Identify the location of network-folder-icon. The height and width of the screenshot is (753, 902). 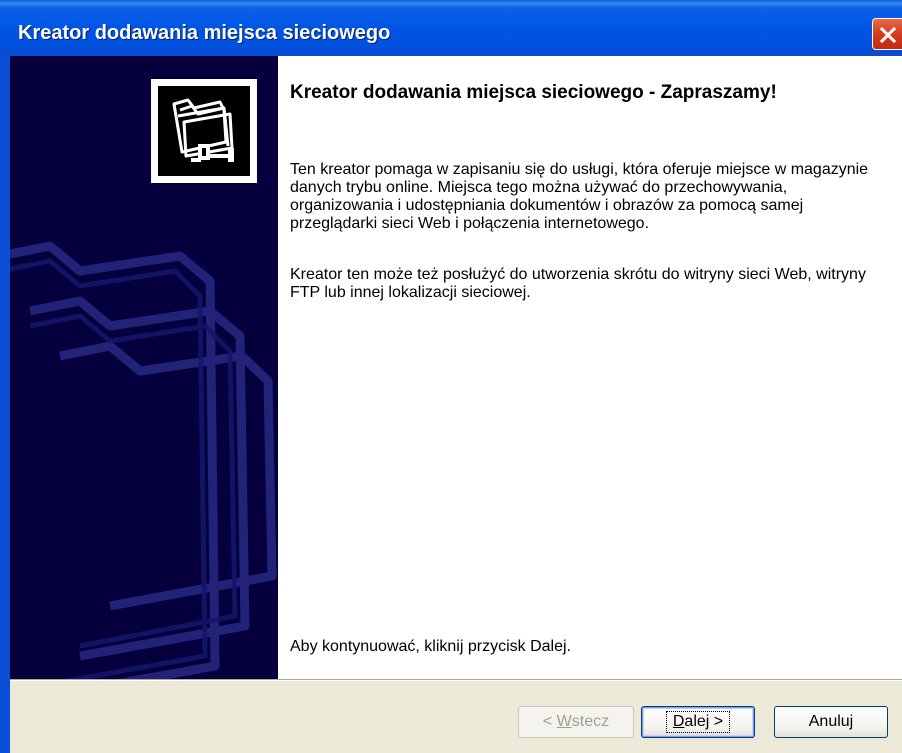
(203, 130).